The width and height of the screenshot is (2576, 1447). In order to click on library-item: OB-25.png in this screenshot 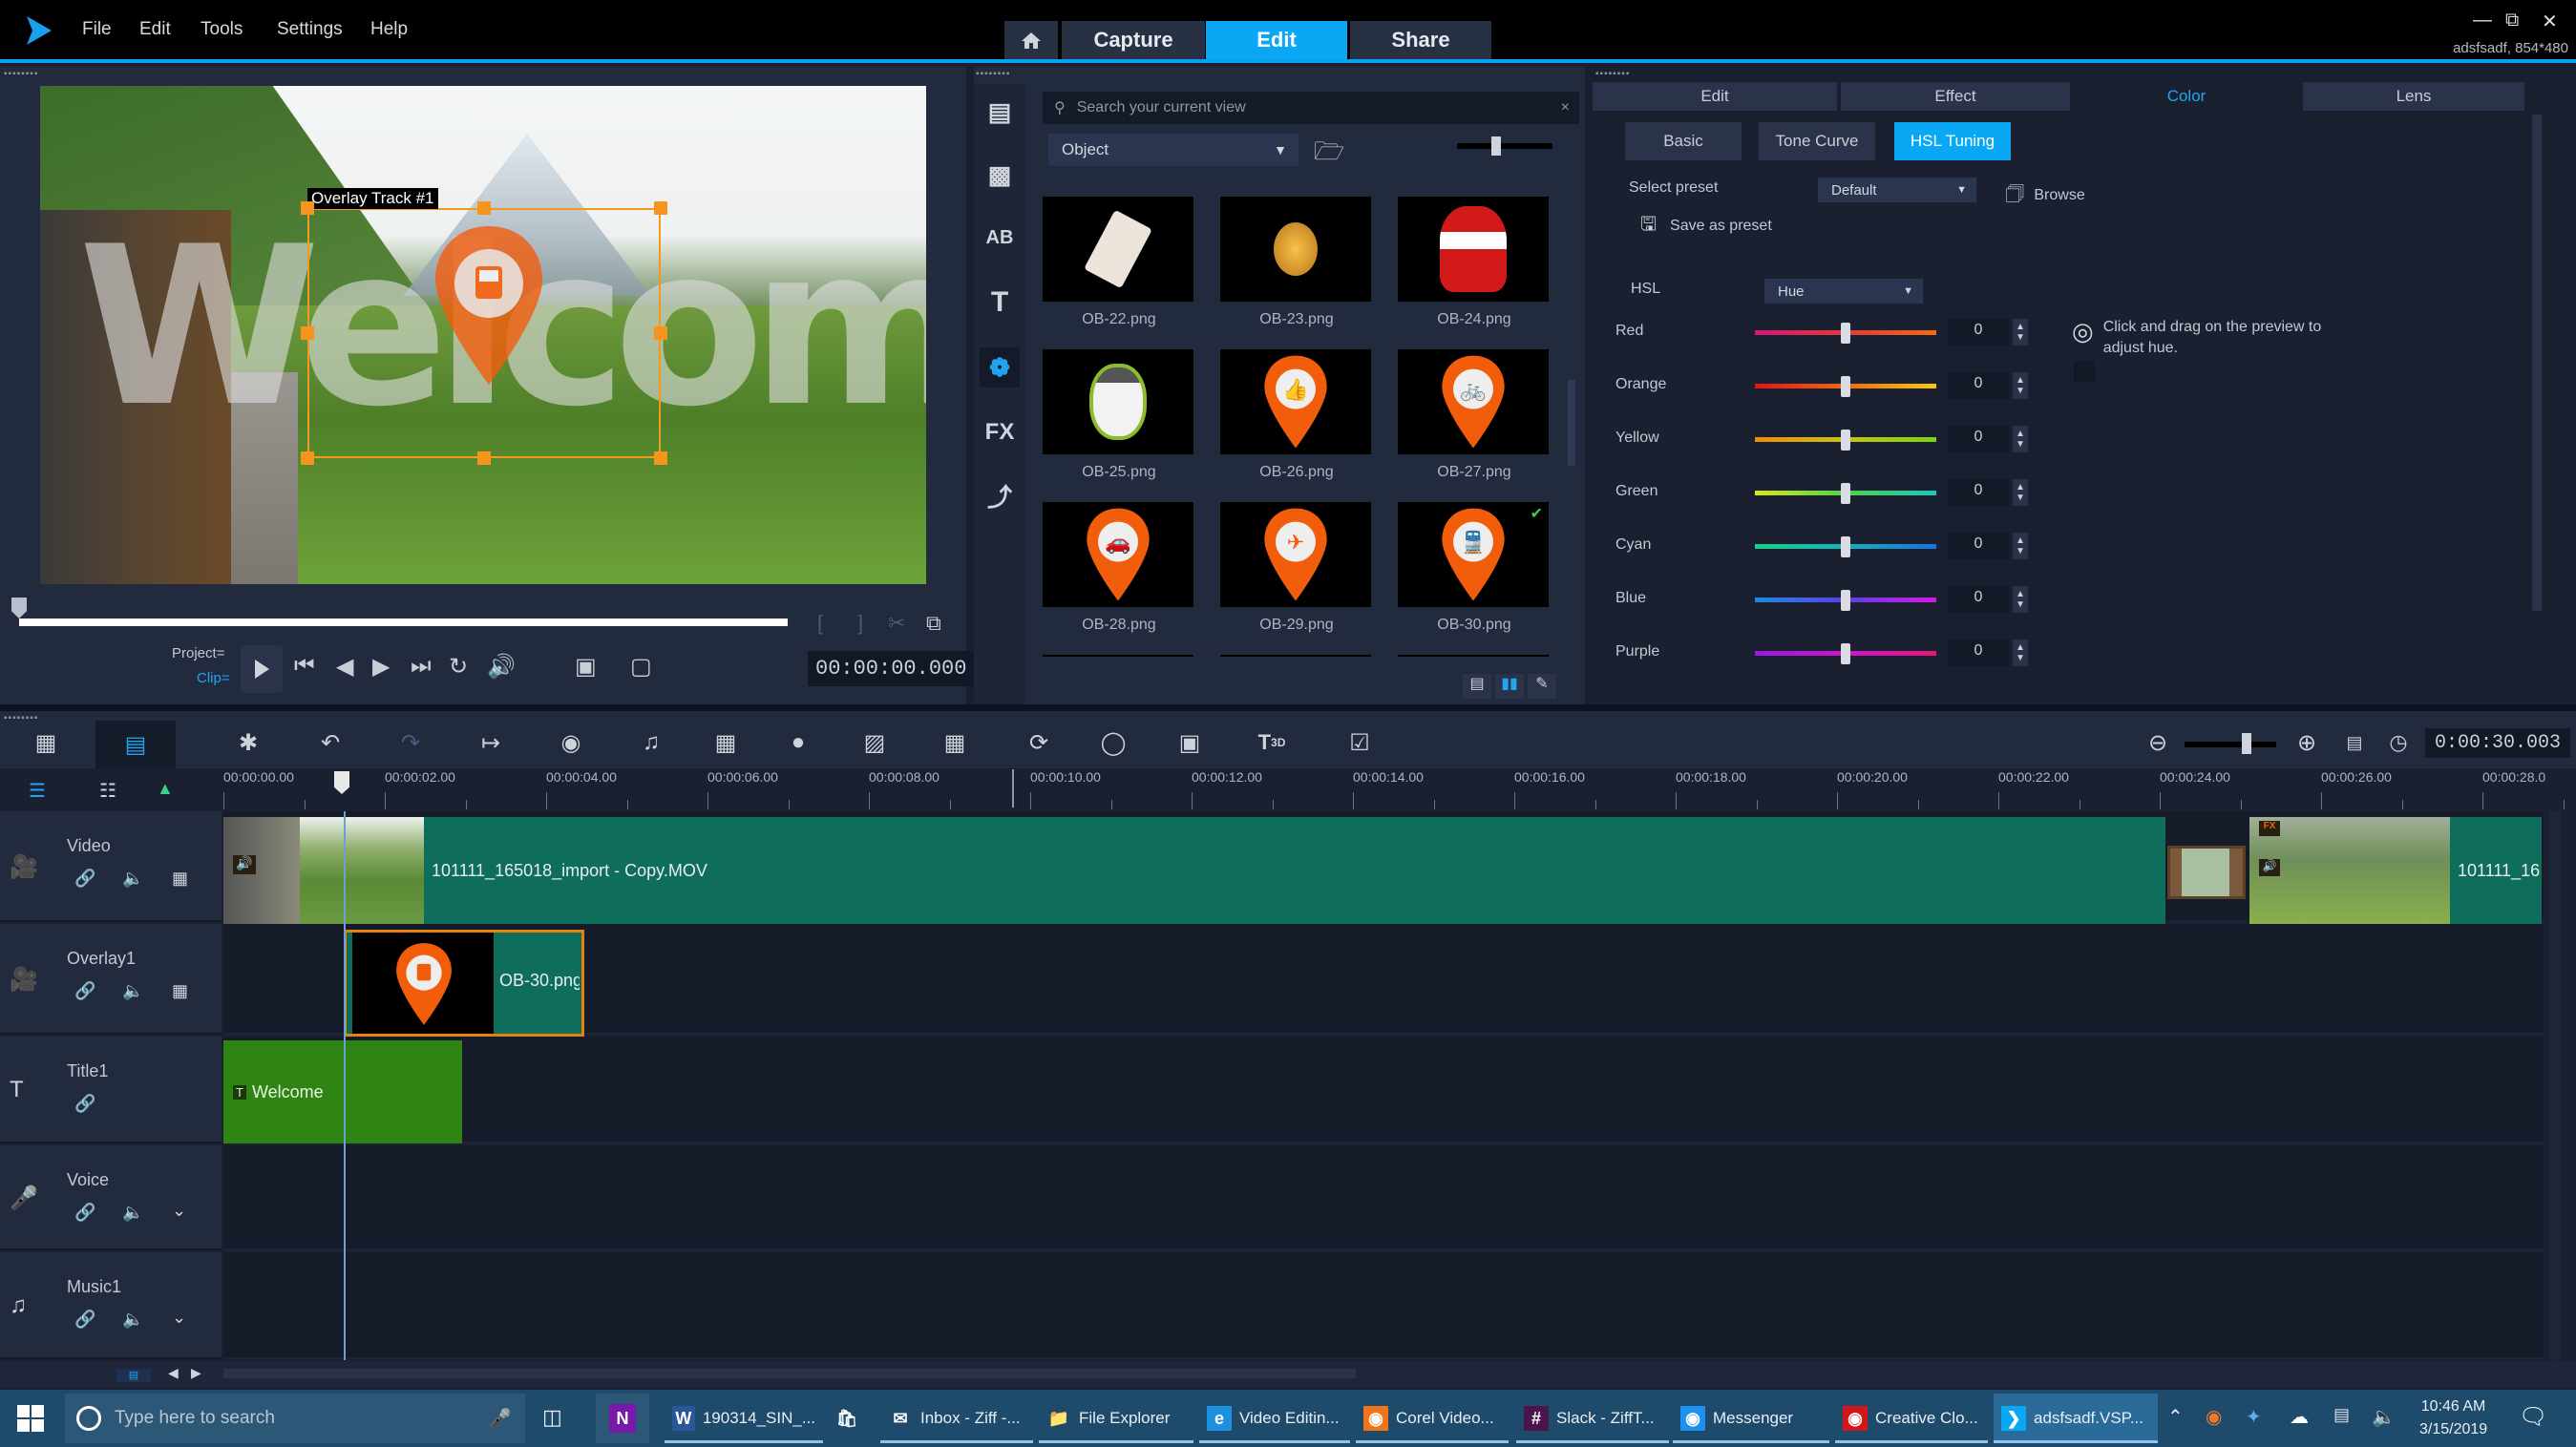, I will do `click(1119, 426)`.